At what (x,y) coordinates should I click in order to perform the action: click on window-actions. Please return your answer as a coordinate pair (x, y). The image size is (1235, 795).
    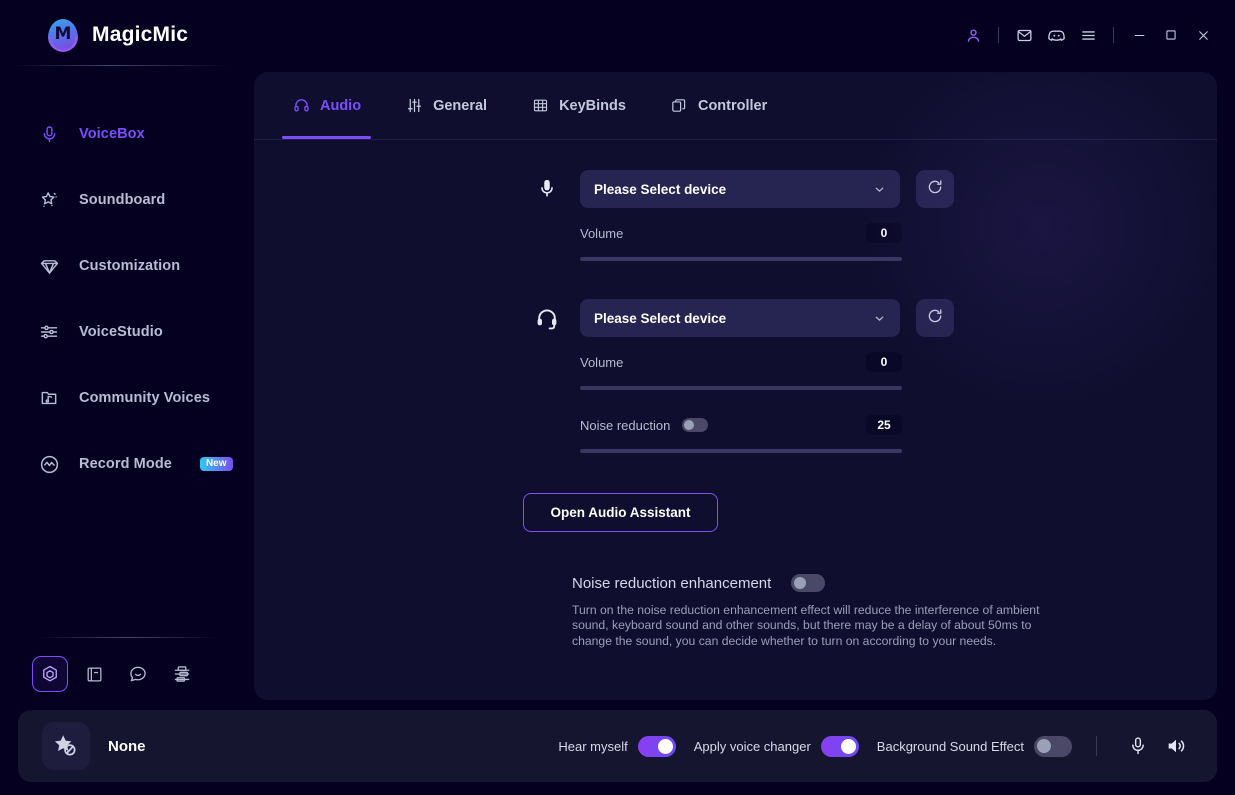
    Looking at the image, I should click on (1088, 35).